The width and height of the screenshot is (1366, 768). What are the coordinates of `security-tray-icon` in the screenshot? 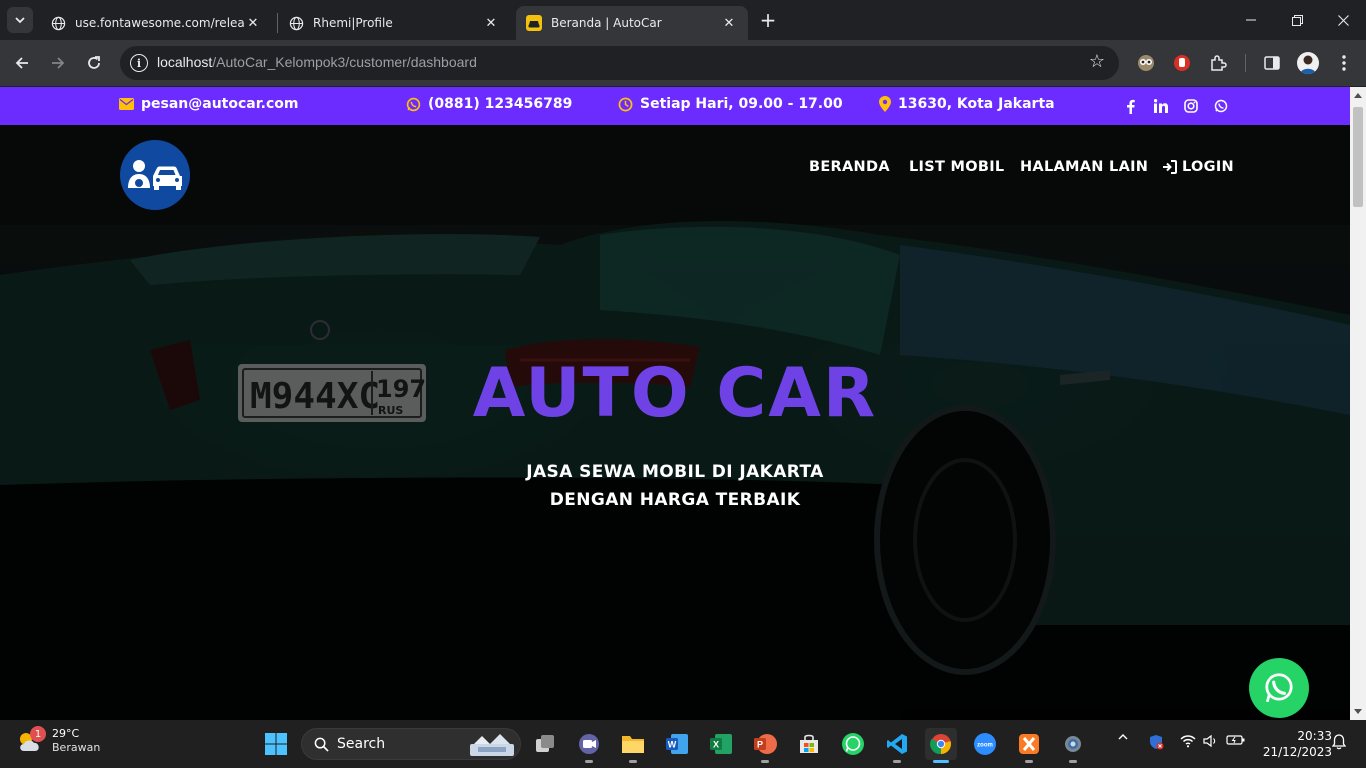 It's located at (1156, 742).